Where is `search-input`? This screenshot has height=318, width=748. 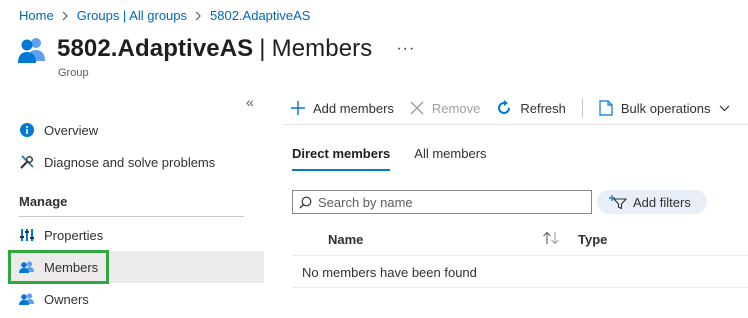
search-input is located at coordinates (448, 202).